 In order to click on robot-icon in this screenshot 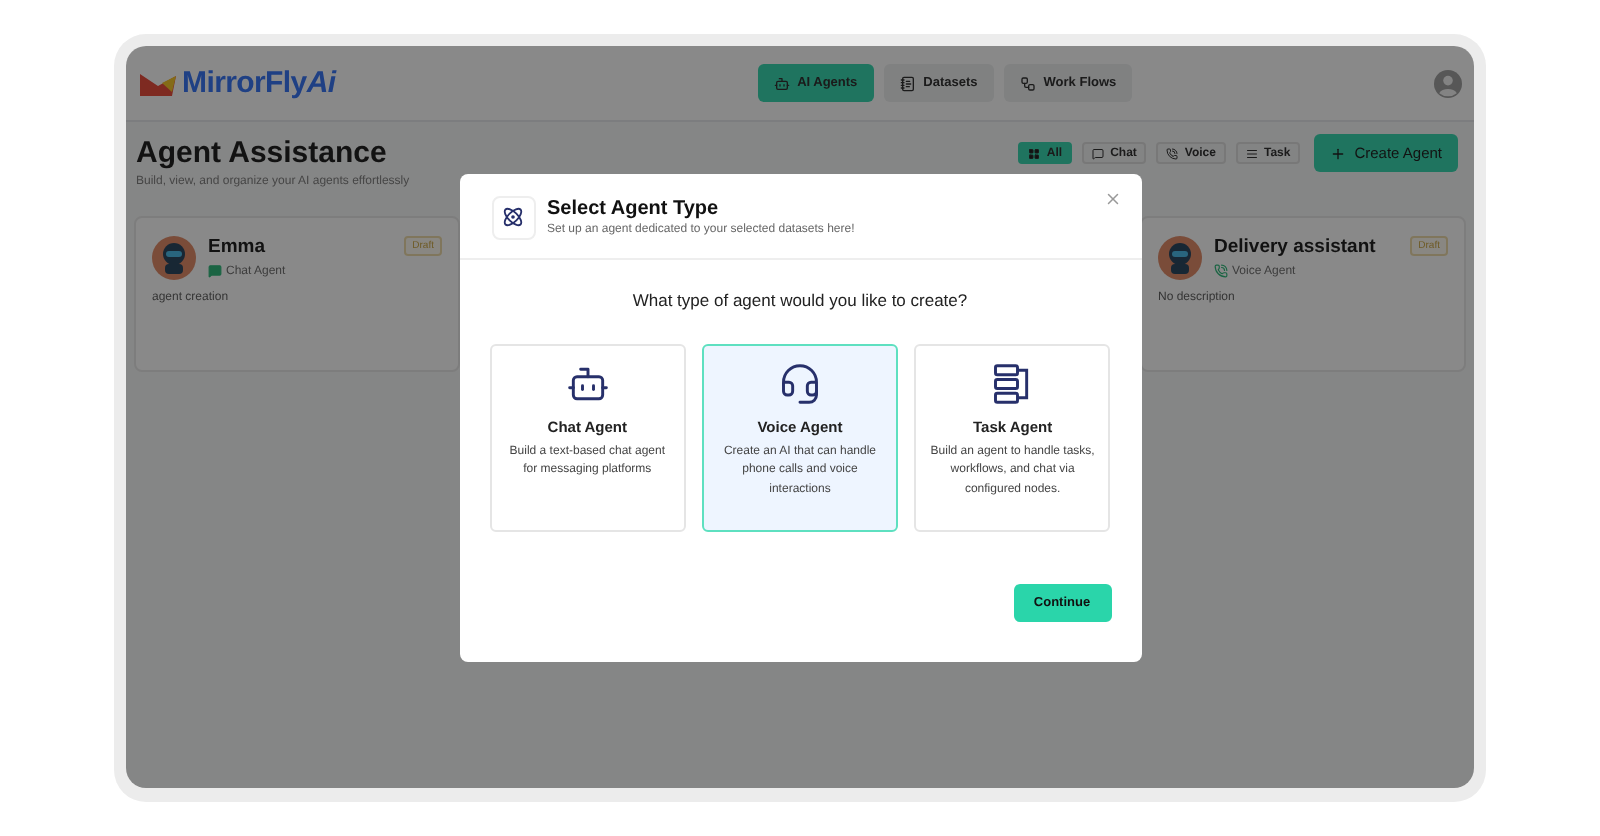, I will do `click(781, 83)`.